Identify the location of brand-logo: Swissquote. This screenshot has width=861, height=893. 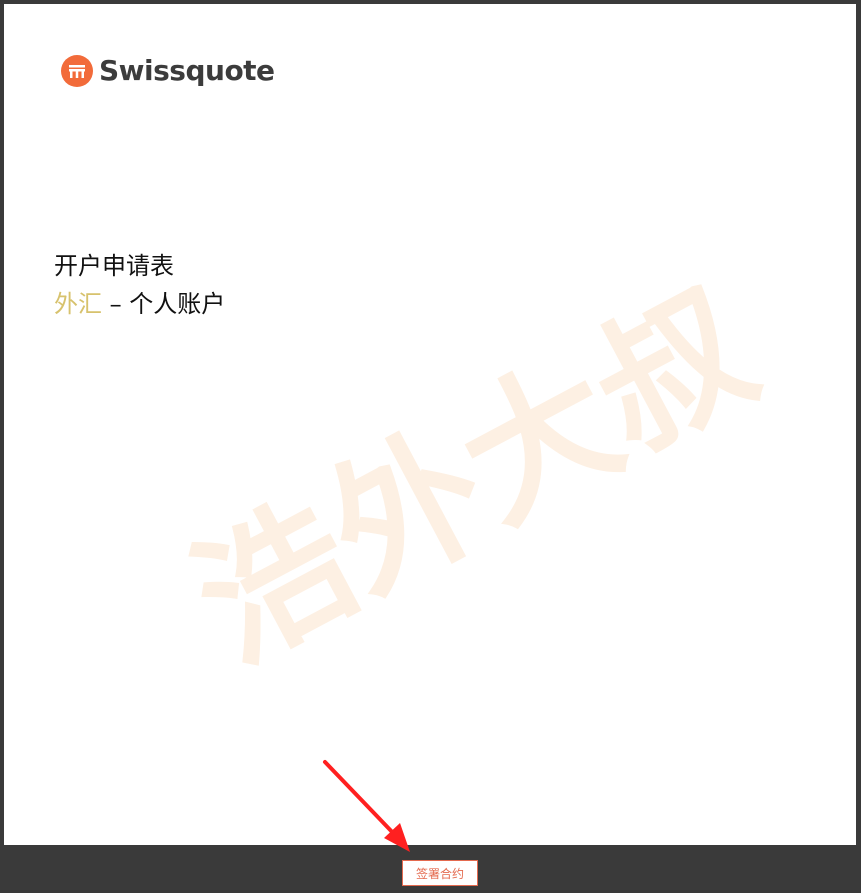
(168, 70).